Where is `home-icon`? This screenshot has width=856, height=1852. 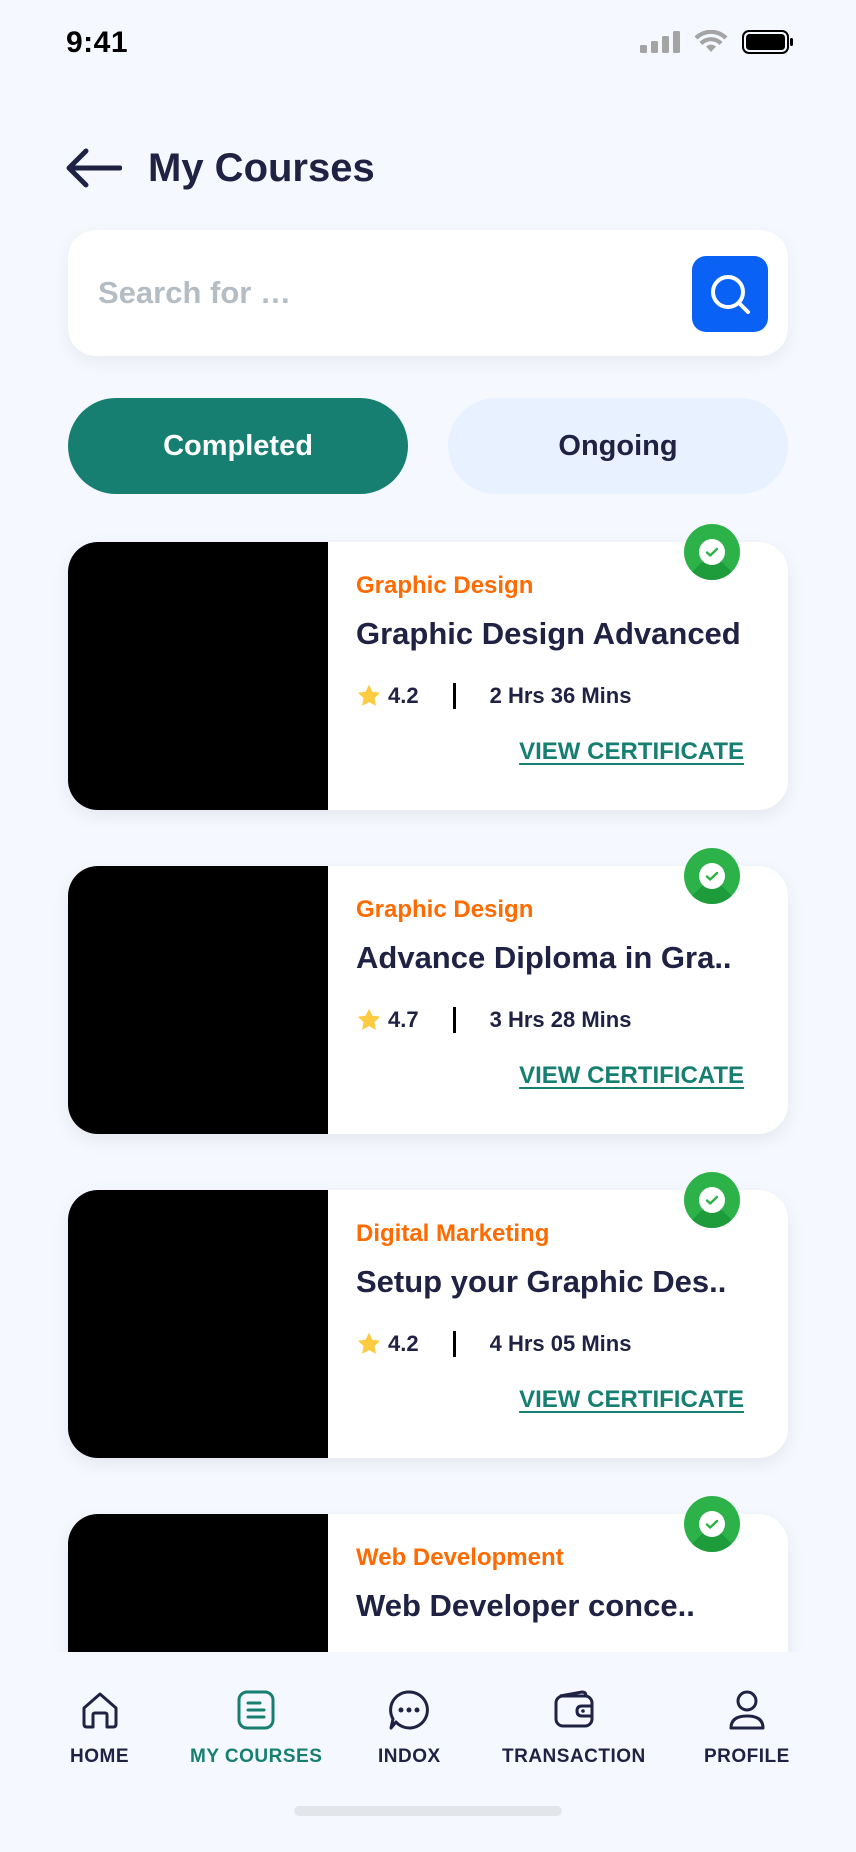
home-icon is located at coordinates (99, 1710).